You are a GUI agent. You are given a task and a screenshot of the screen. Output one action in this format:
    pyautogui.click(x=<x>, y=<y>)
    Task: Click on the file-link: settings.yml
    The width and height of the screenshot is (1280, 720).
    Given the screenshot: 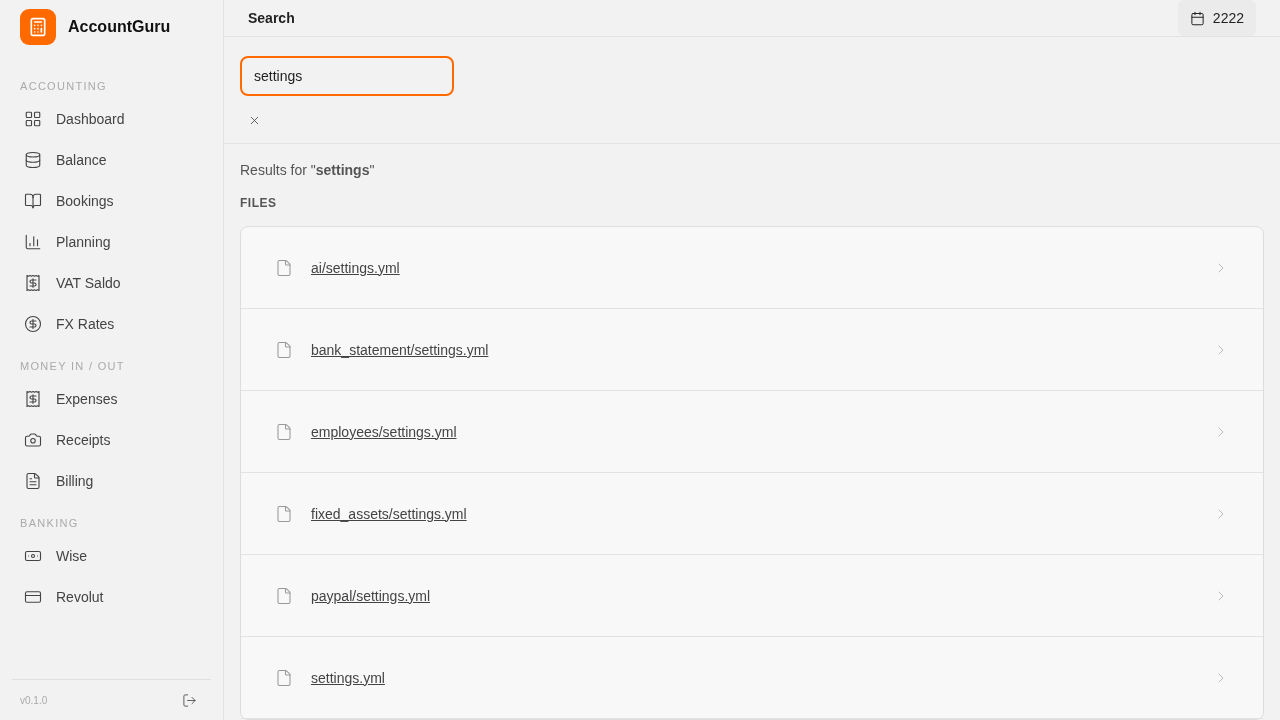 What is the action you would take?
    pyautogui.click(x=753, y=677)
    